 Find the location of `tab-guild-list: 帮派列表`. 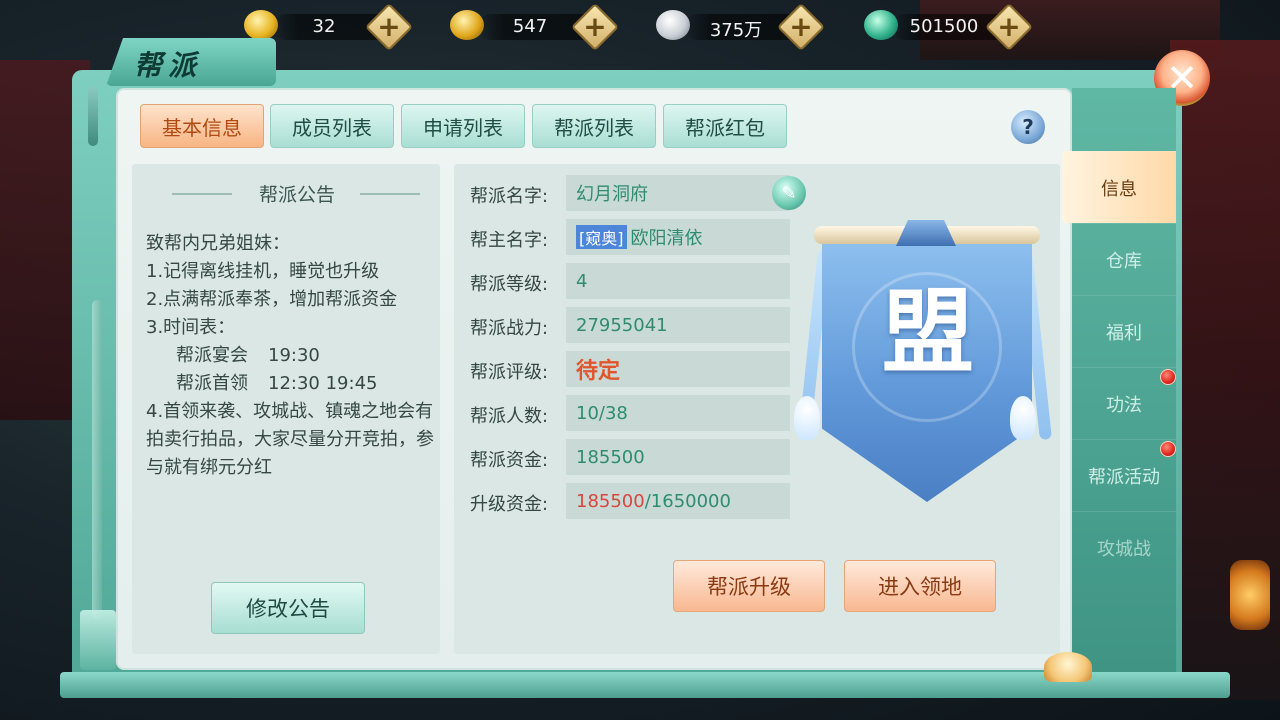

tab-guild-list: 帮派列表 is located at coordinates (594, 126).